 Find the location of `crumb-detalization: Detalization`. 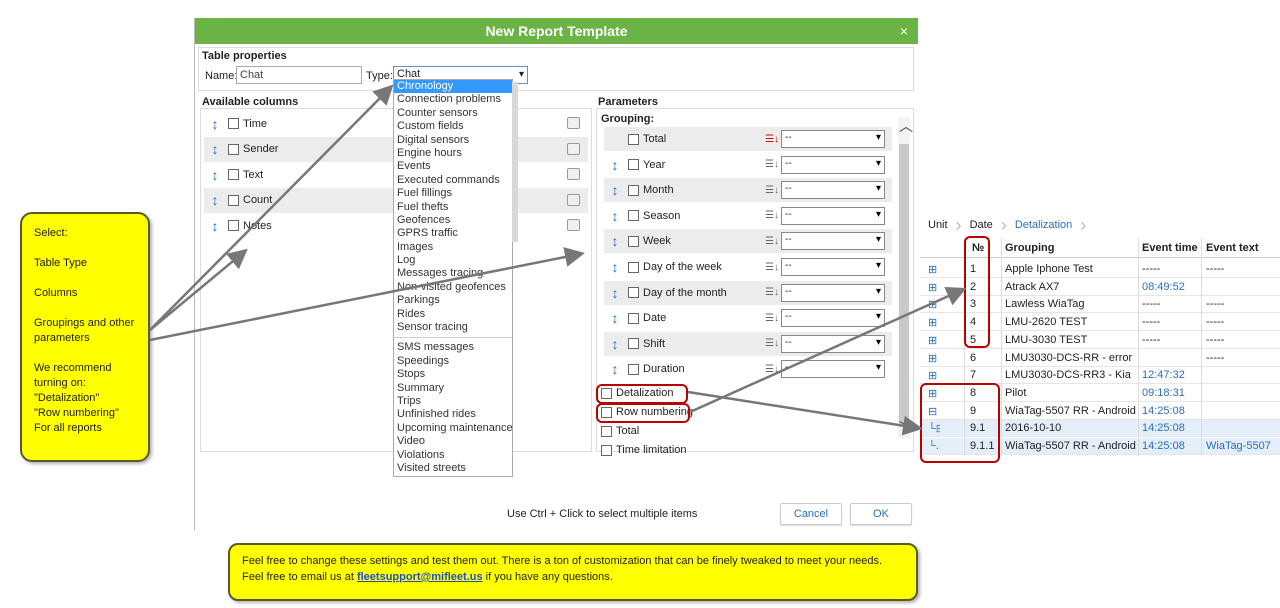

crumb-detalization: Detalization is located at coordinates (1047, 225).